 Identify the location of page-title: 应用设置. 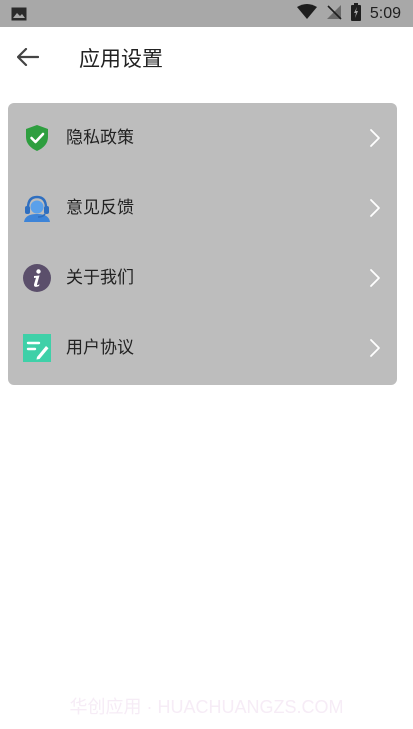
(121, 59).